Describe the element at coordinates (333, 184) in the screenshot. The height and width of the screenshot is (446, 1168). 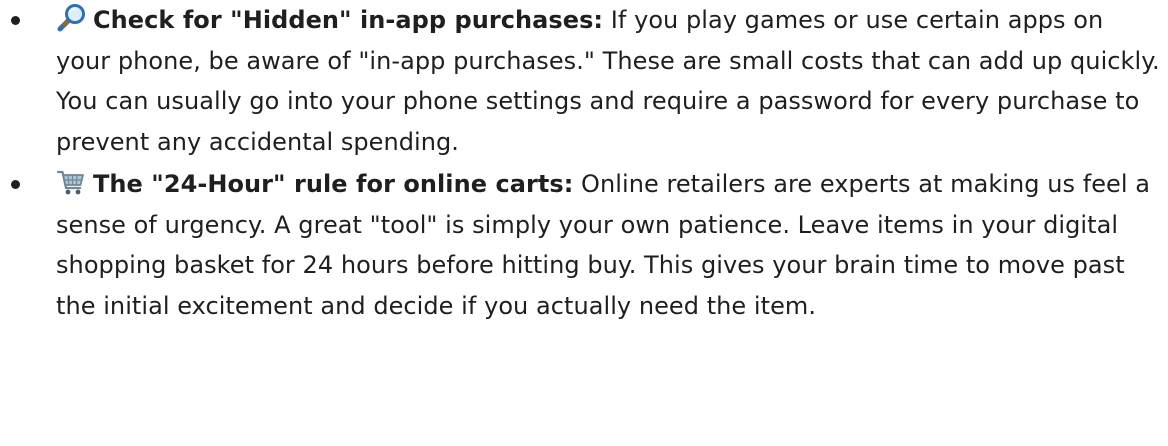
I see `tip-heading: The "24-Hour" rule for online carts:` at that location.